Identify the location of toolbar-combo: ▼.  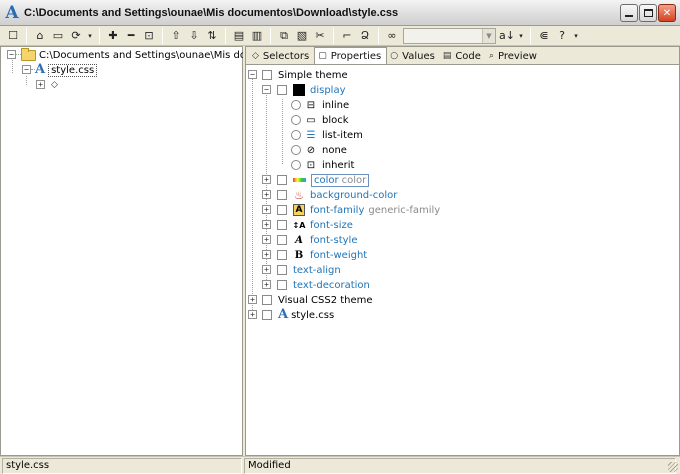
(449, 35).